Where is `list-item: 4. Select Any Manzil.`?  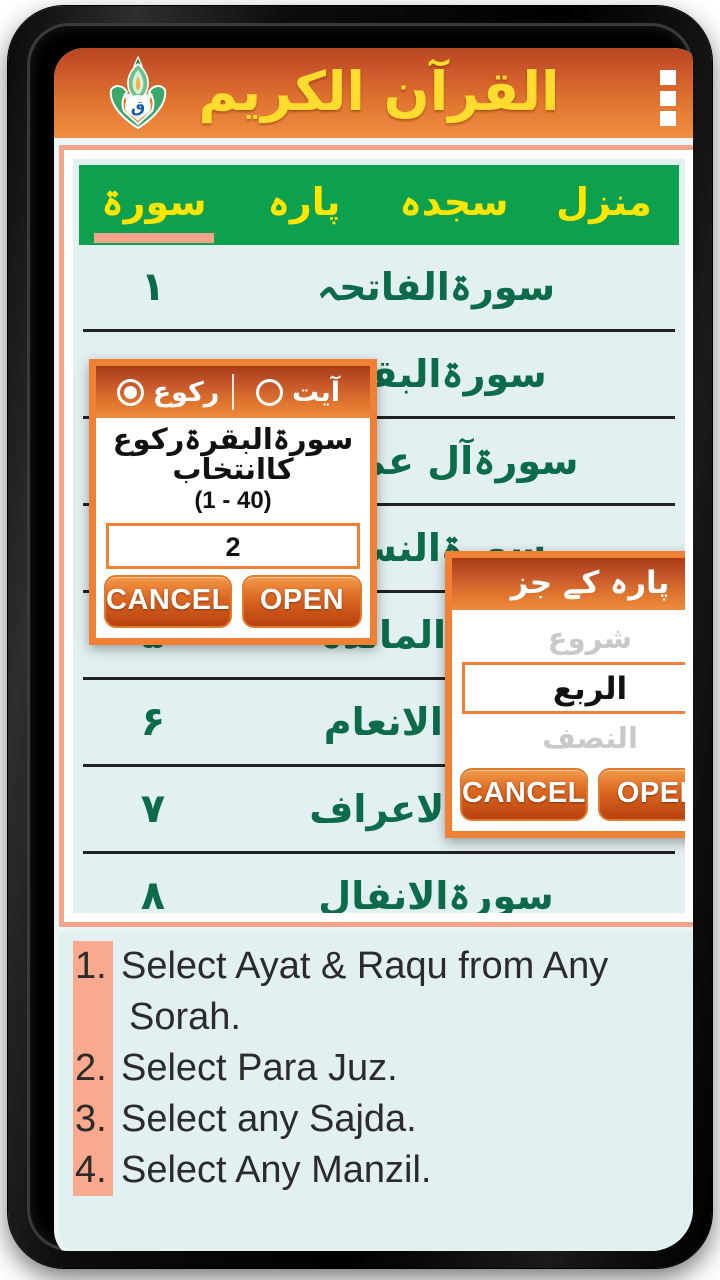
list-item: 4. Select Any Manzil. is located at coordinates (383, 1170).